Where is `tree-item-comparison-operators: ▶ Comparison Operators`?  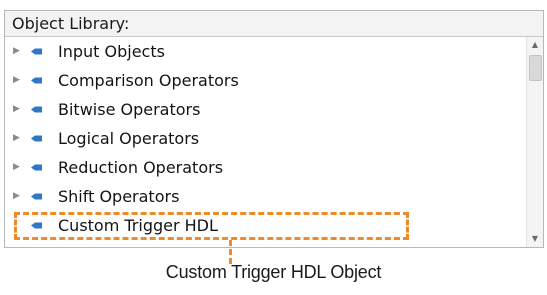 tree-item-comparison-operators: ▶ Comparison Operators is located at coordinates (265, 80).